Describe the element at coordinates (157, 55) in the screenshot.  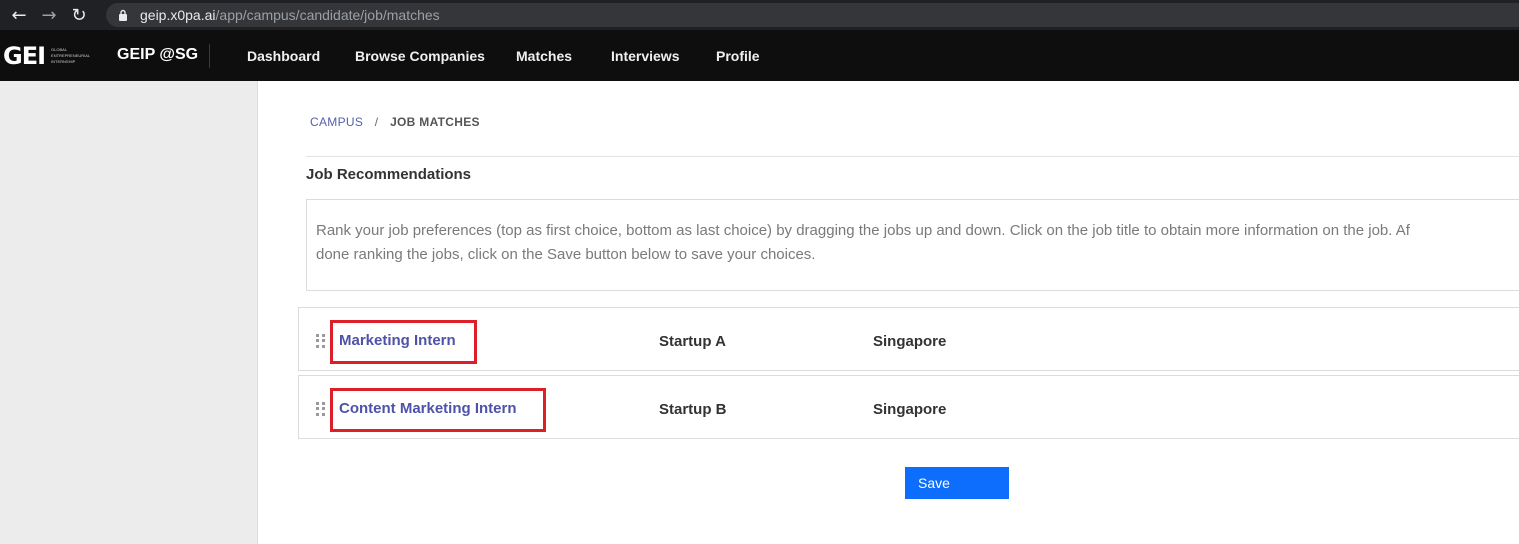
I see `brand-name: GEIP @SG` at that location.